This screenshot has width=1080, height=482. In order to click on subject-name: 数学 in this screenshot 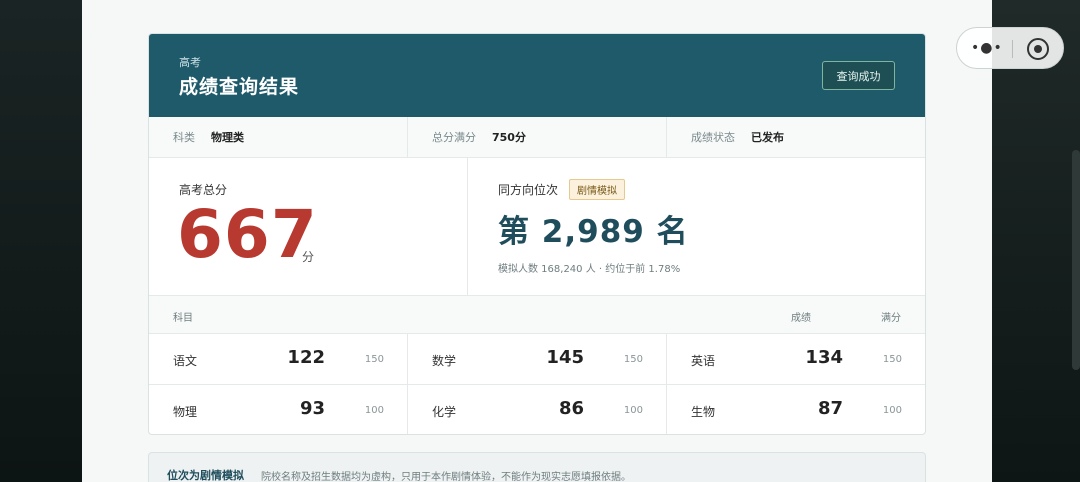, I will do `click(444, 361)`.